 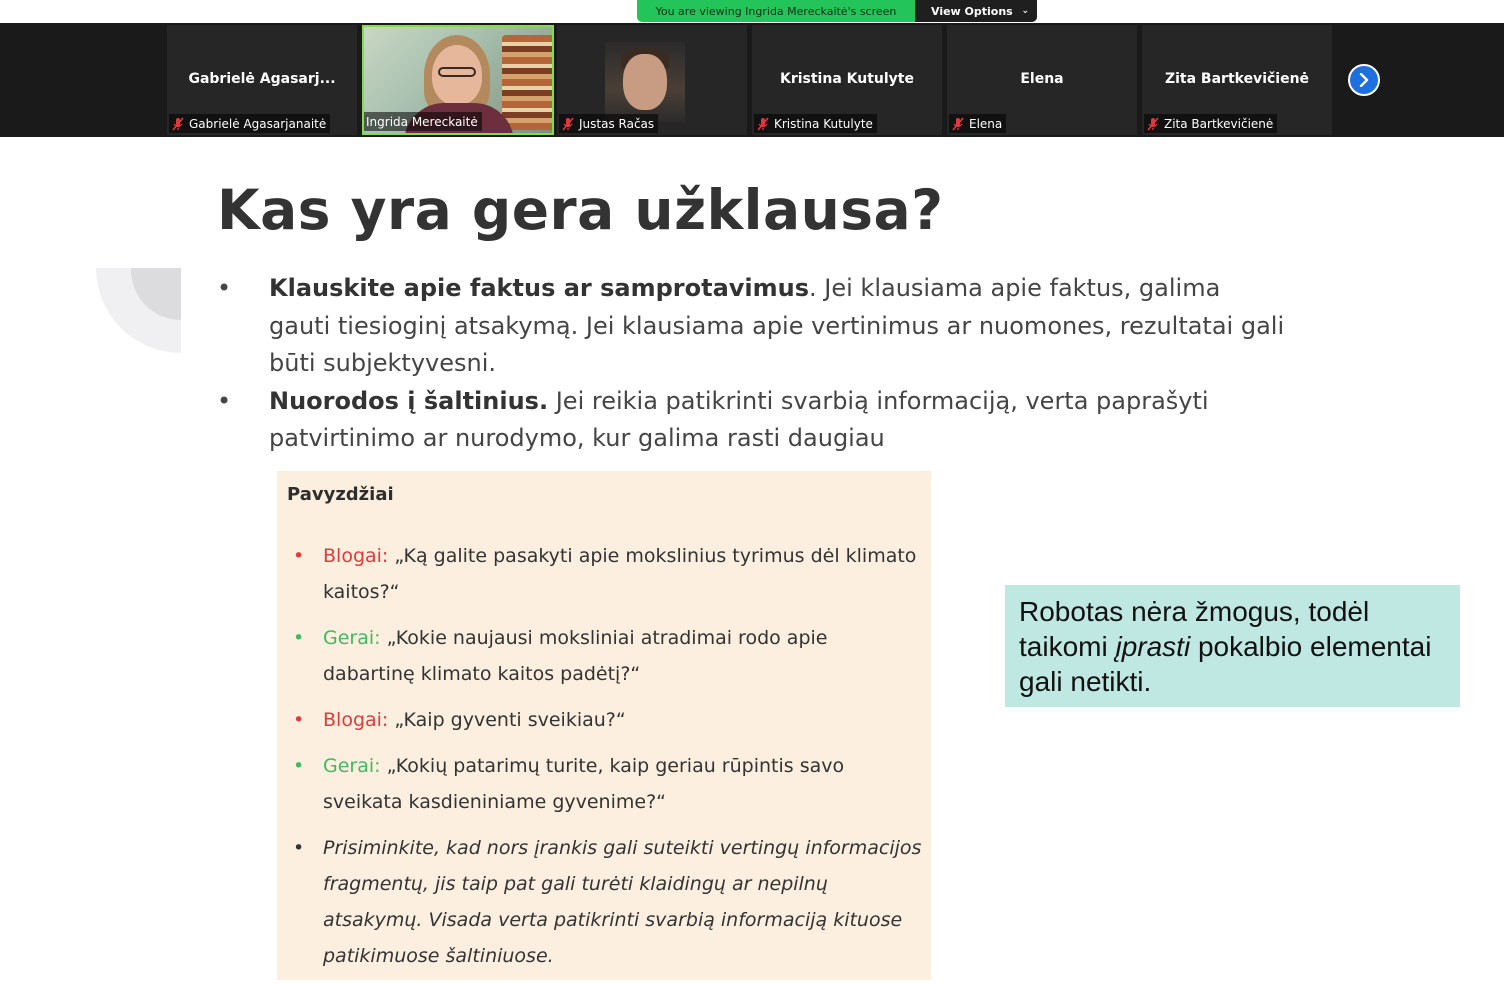 I want to click on participant-name-label: Elena, so click(x=978, y=123).